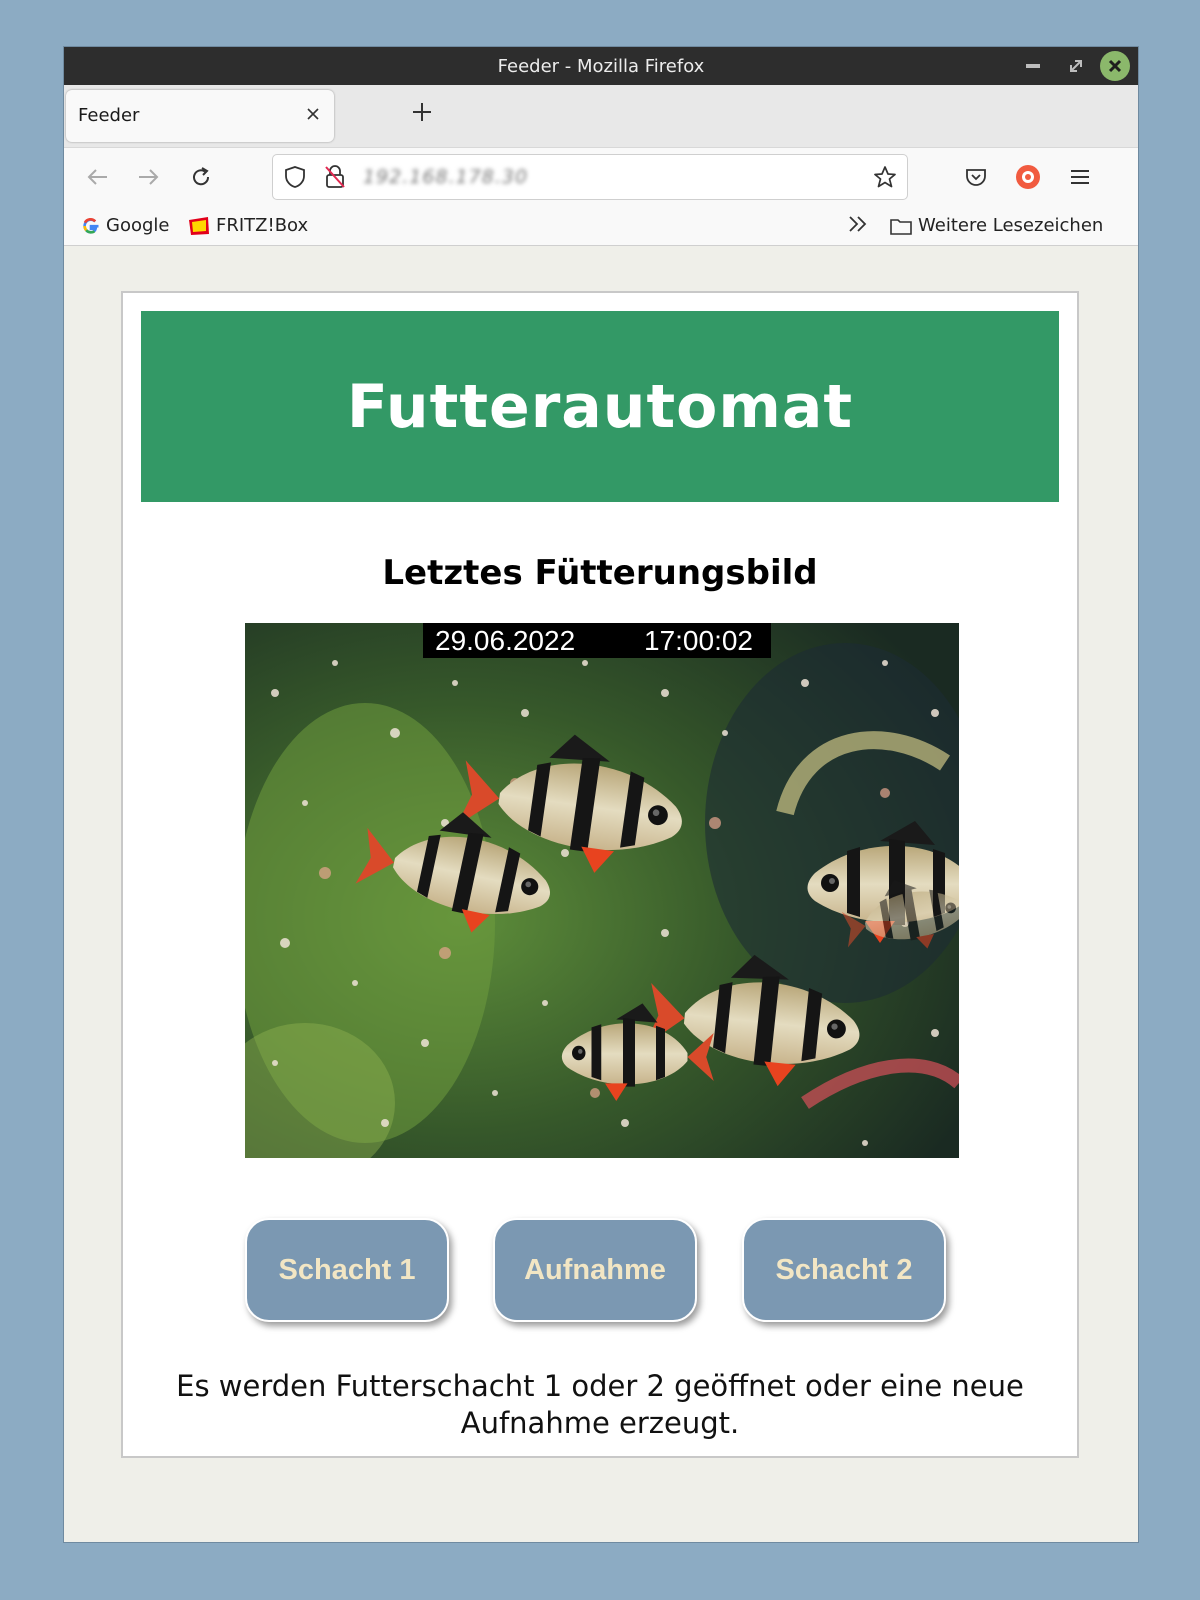  I want to click on shaft-1-button: Schacht 1, so click(347, 1270).